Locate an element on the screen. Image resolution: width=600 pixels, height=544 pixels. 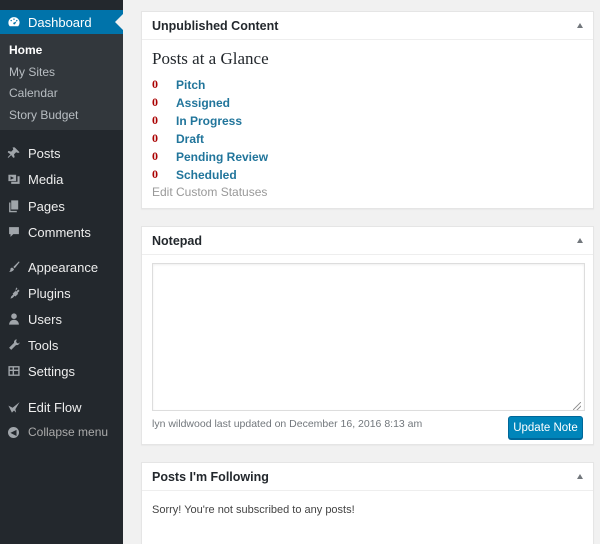
settings-icon is located at coordinates (14, 371).